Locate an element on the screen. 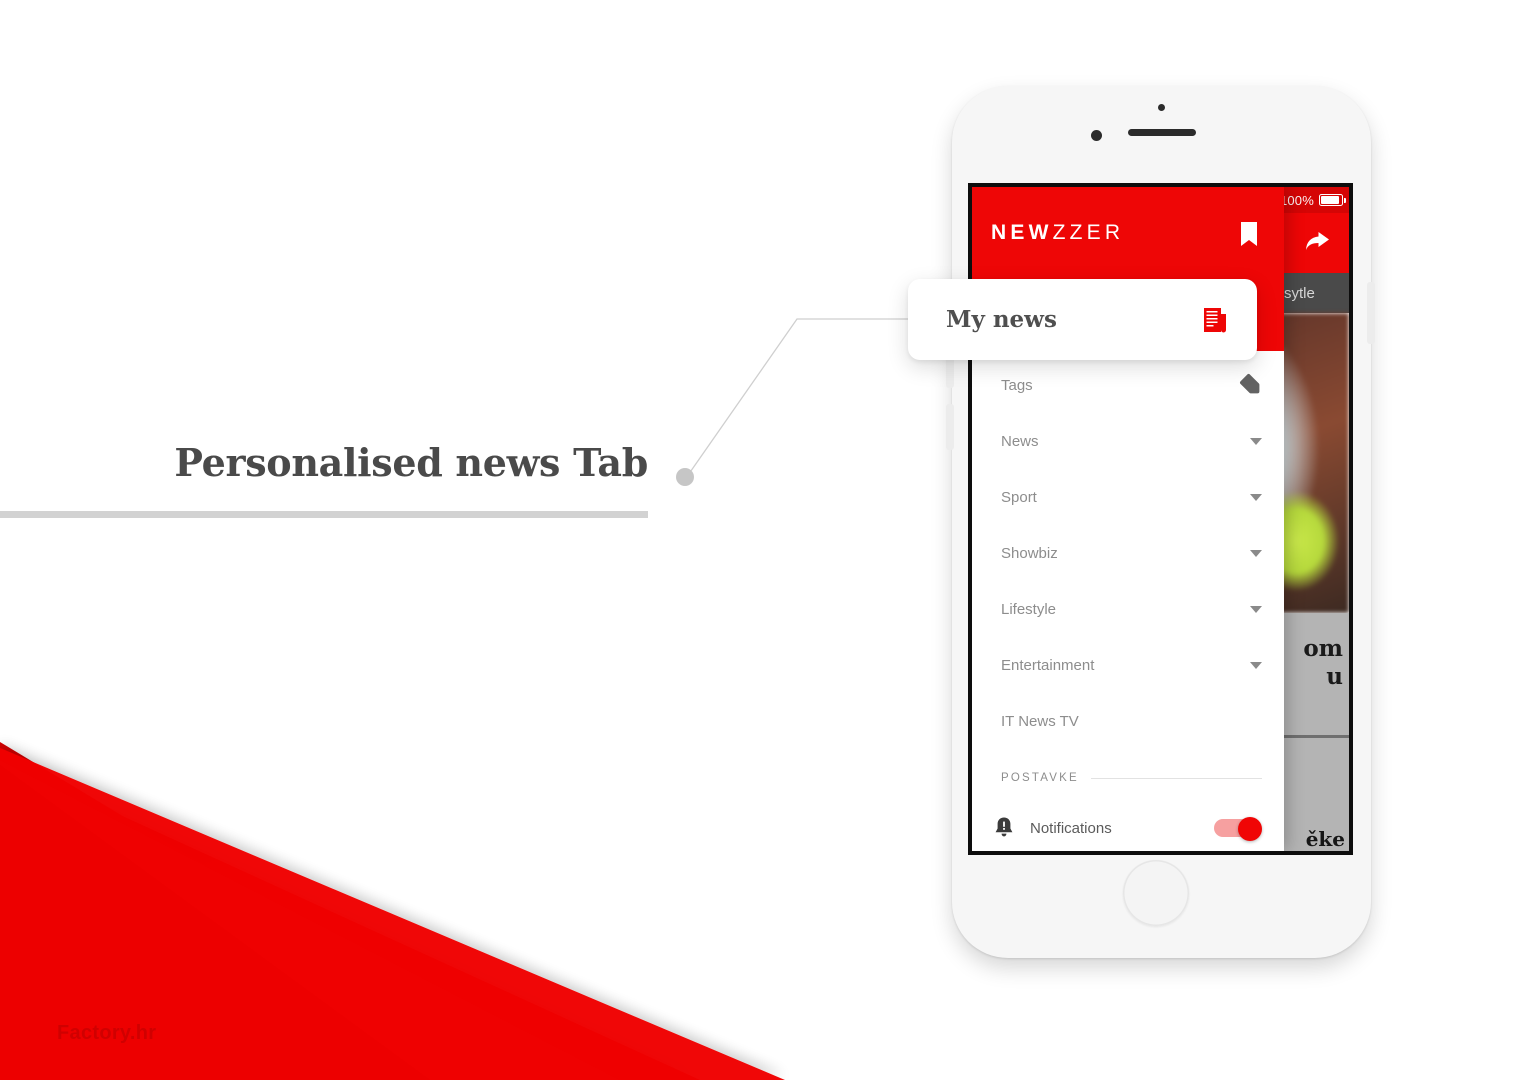 This screenshot has height=1080, width=1523. notifications-label: Notifications is located at coordinates (1071, 828).